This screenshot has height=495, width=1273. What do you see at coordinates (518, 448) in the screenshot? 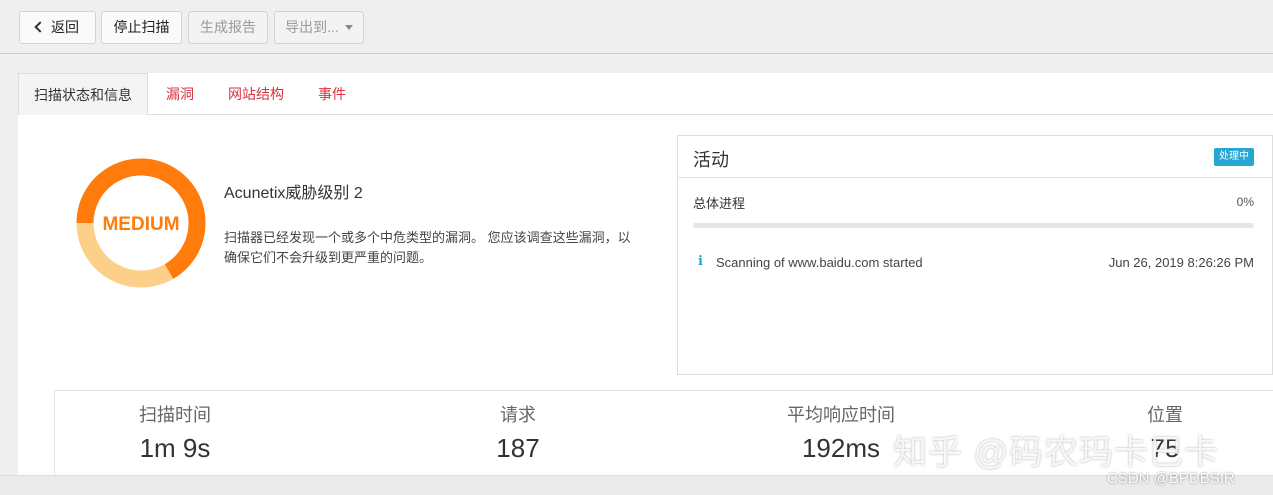
I see `stat-value: 187` at bounding box center [518, 448].